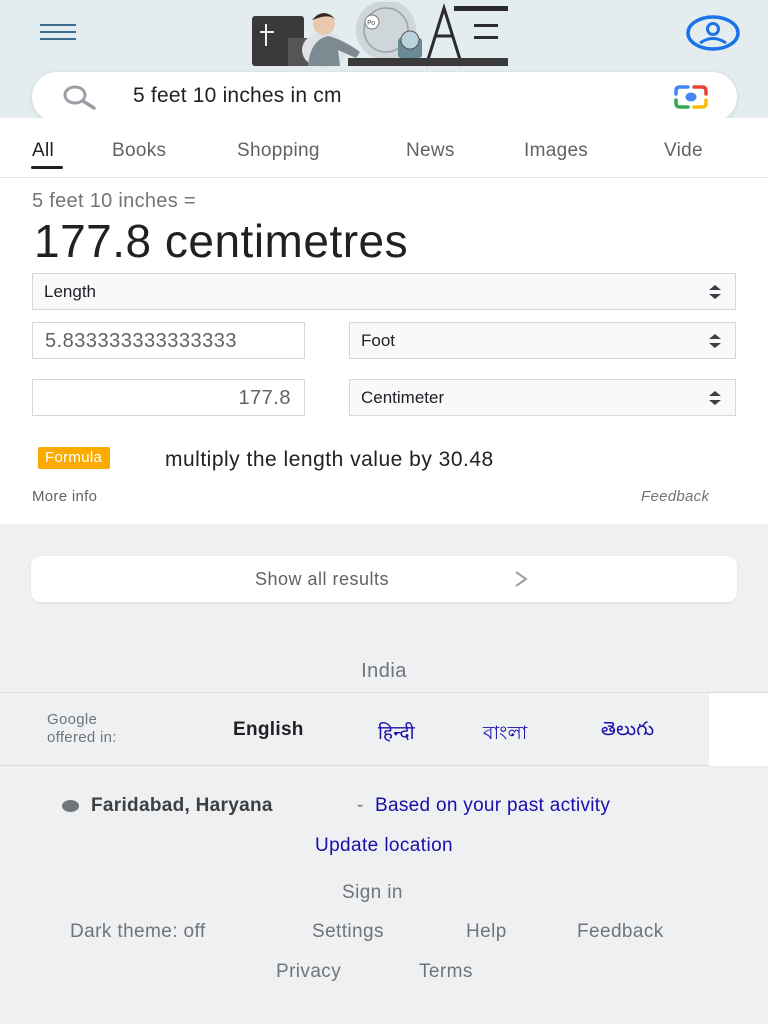  Describe the element at coordinates (492, 806) in the screenshot. I see `location-basis-link: Based on your past activity` at that location.